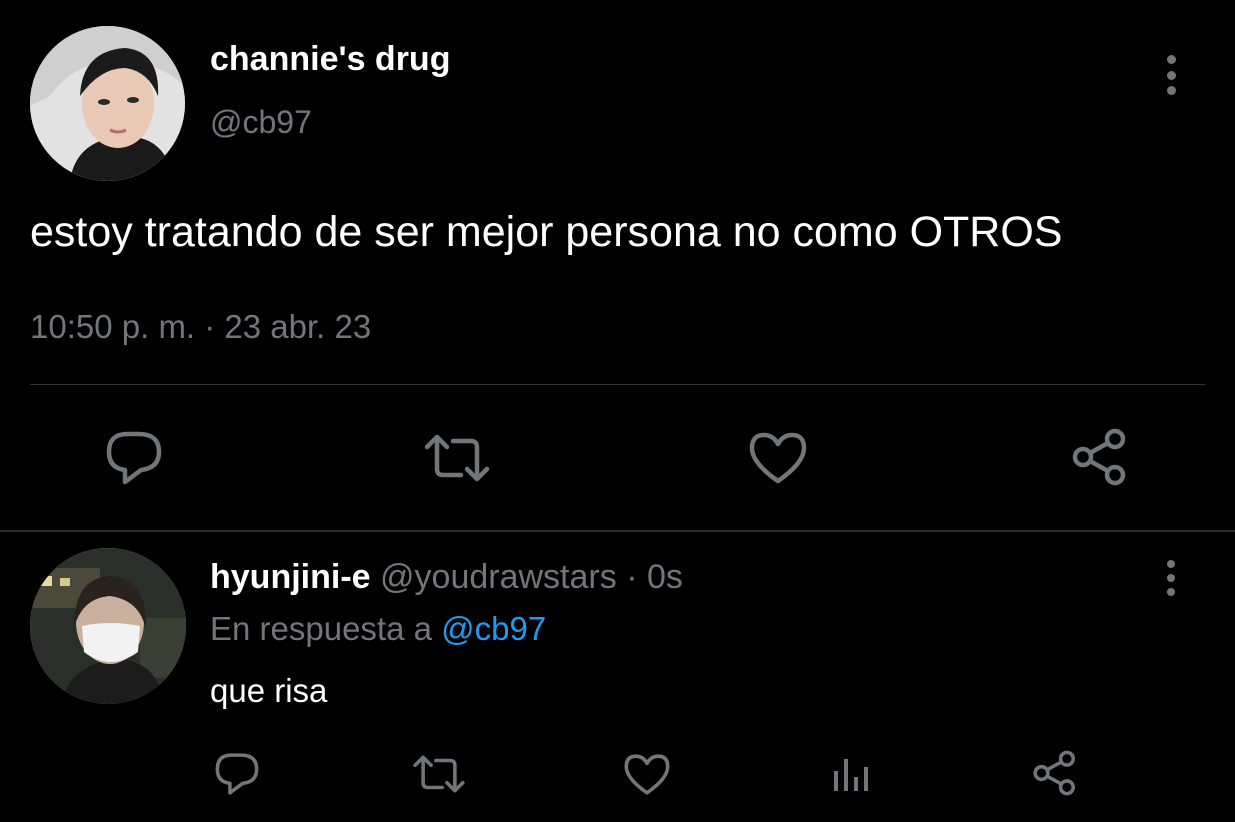 The height and width of the screenshot is (822, 1235). I want to click on reply-header: hyunjini-e @youdrawstars · 0s, so click(446, 577).